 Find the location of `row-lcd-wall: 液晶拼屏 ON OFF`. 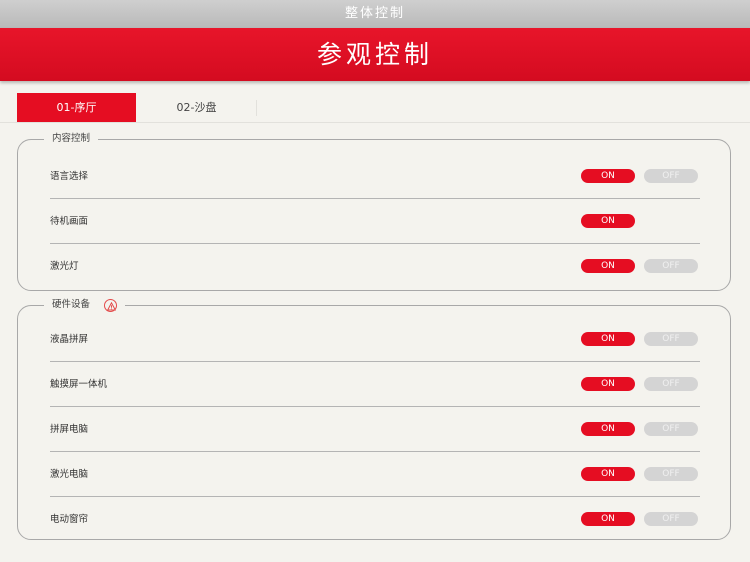

row-lcd-wall: 液晶拼屏 ON OFF is located at coordinates (375, 339).